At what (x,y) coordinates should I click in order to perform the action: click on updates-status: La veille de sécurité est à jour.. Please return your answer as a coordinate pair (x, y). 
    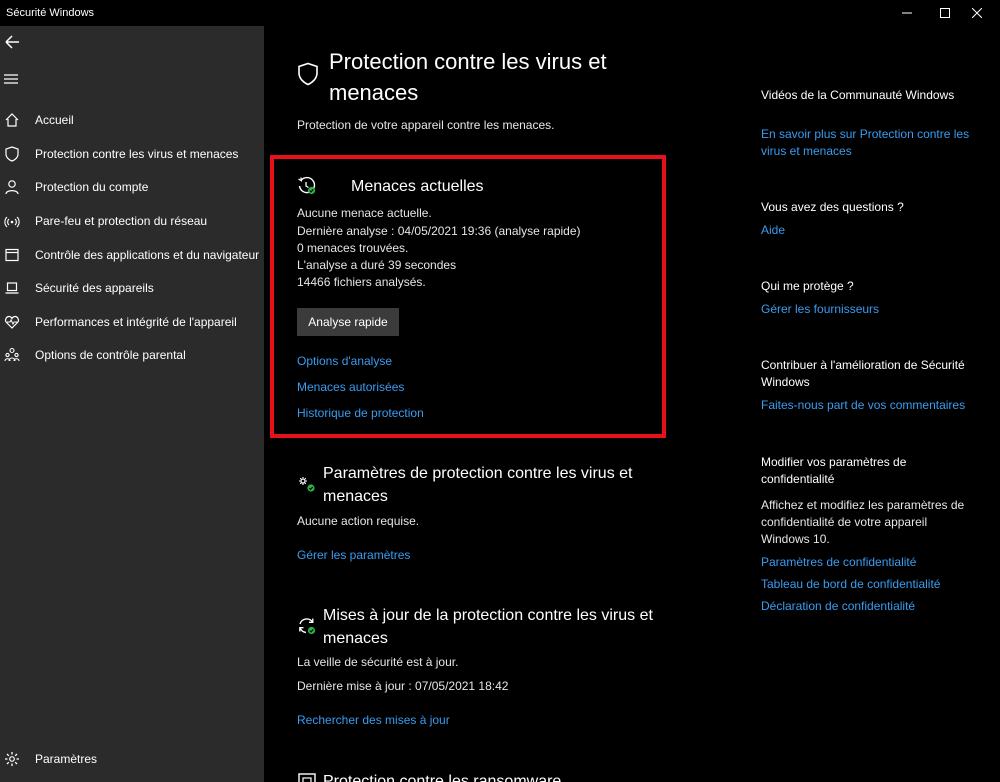
    Looking at the image, I should click on (378, 662).